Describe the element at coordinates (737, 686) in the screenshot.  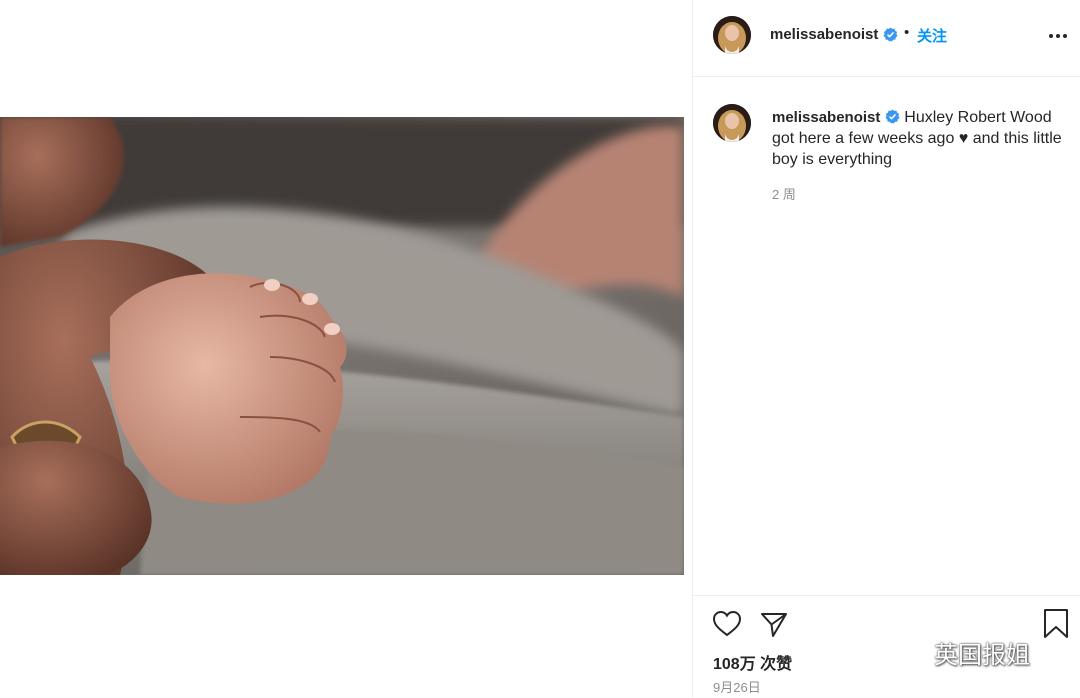
I see `post-date: 9月26日` at that location.